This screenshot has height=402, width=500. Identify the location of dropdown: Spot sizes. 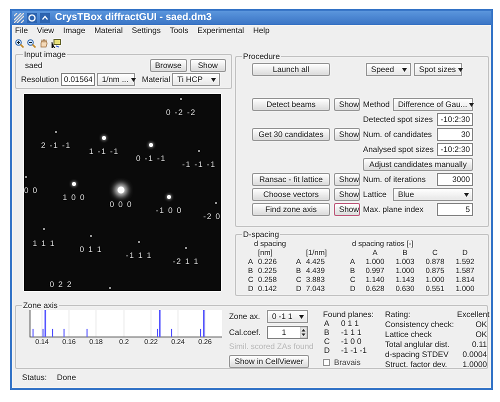
(438, 69).